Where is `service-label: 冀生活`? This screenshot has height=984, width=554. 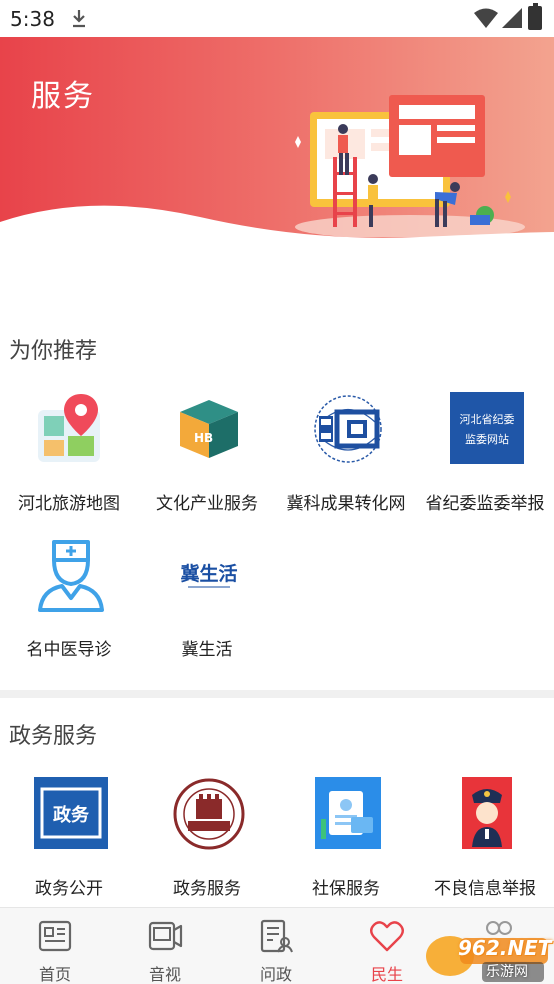 service-label: 冀生活 is located at coordinates (207, 650).